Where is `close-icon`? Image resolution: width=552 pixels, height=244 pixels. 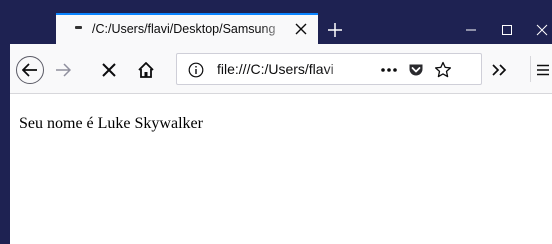
close-icon is located at coordinates (542, 30).